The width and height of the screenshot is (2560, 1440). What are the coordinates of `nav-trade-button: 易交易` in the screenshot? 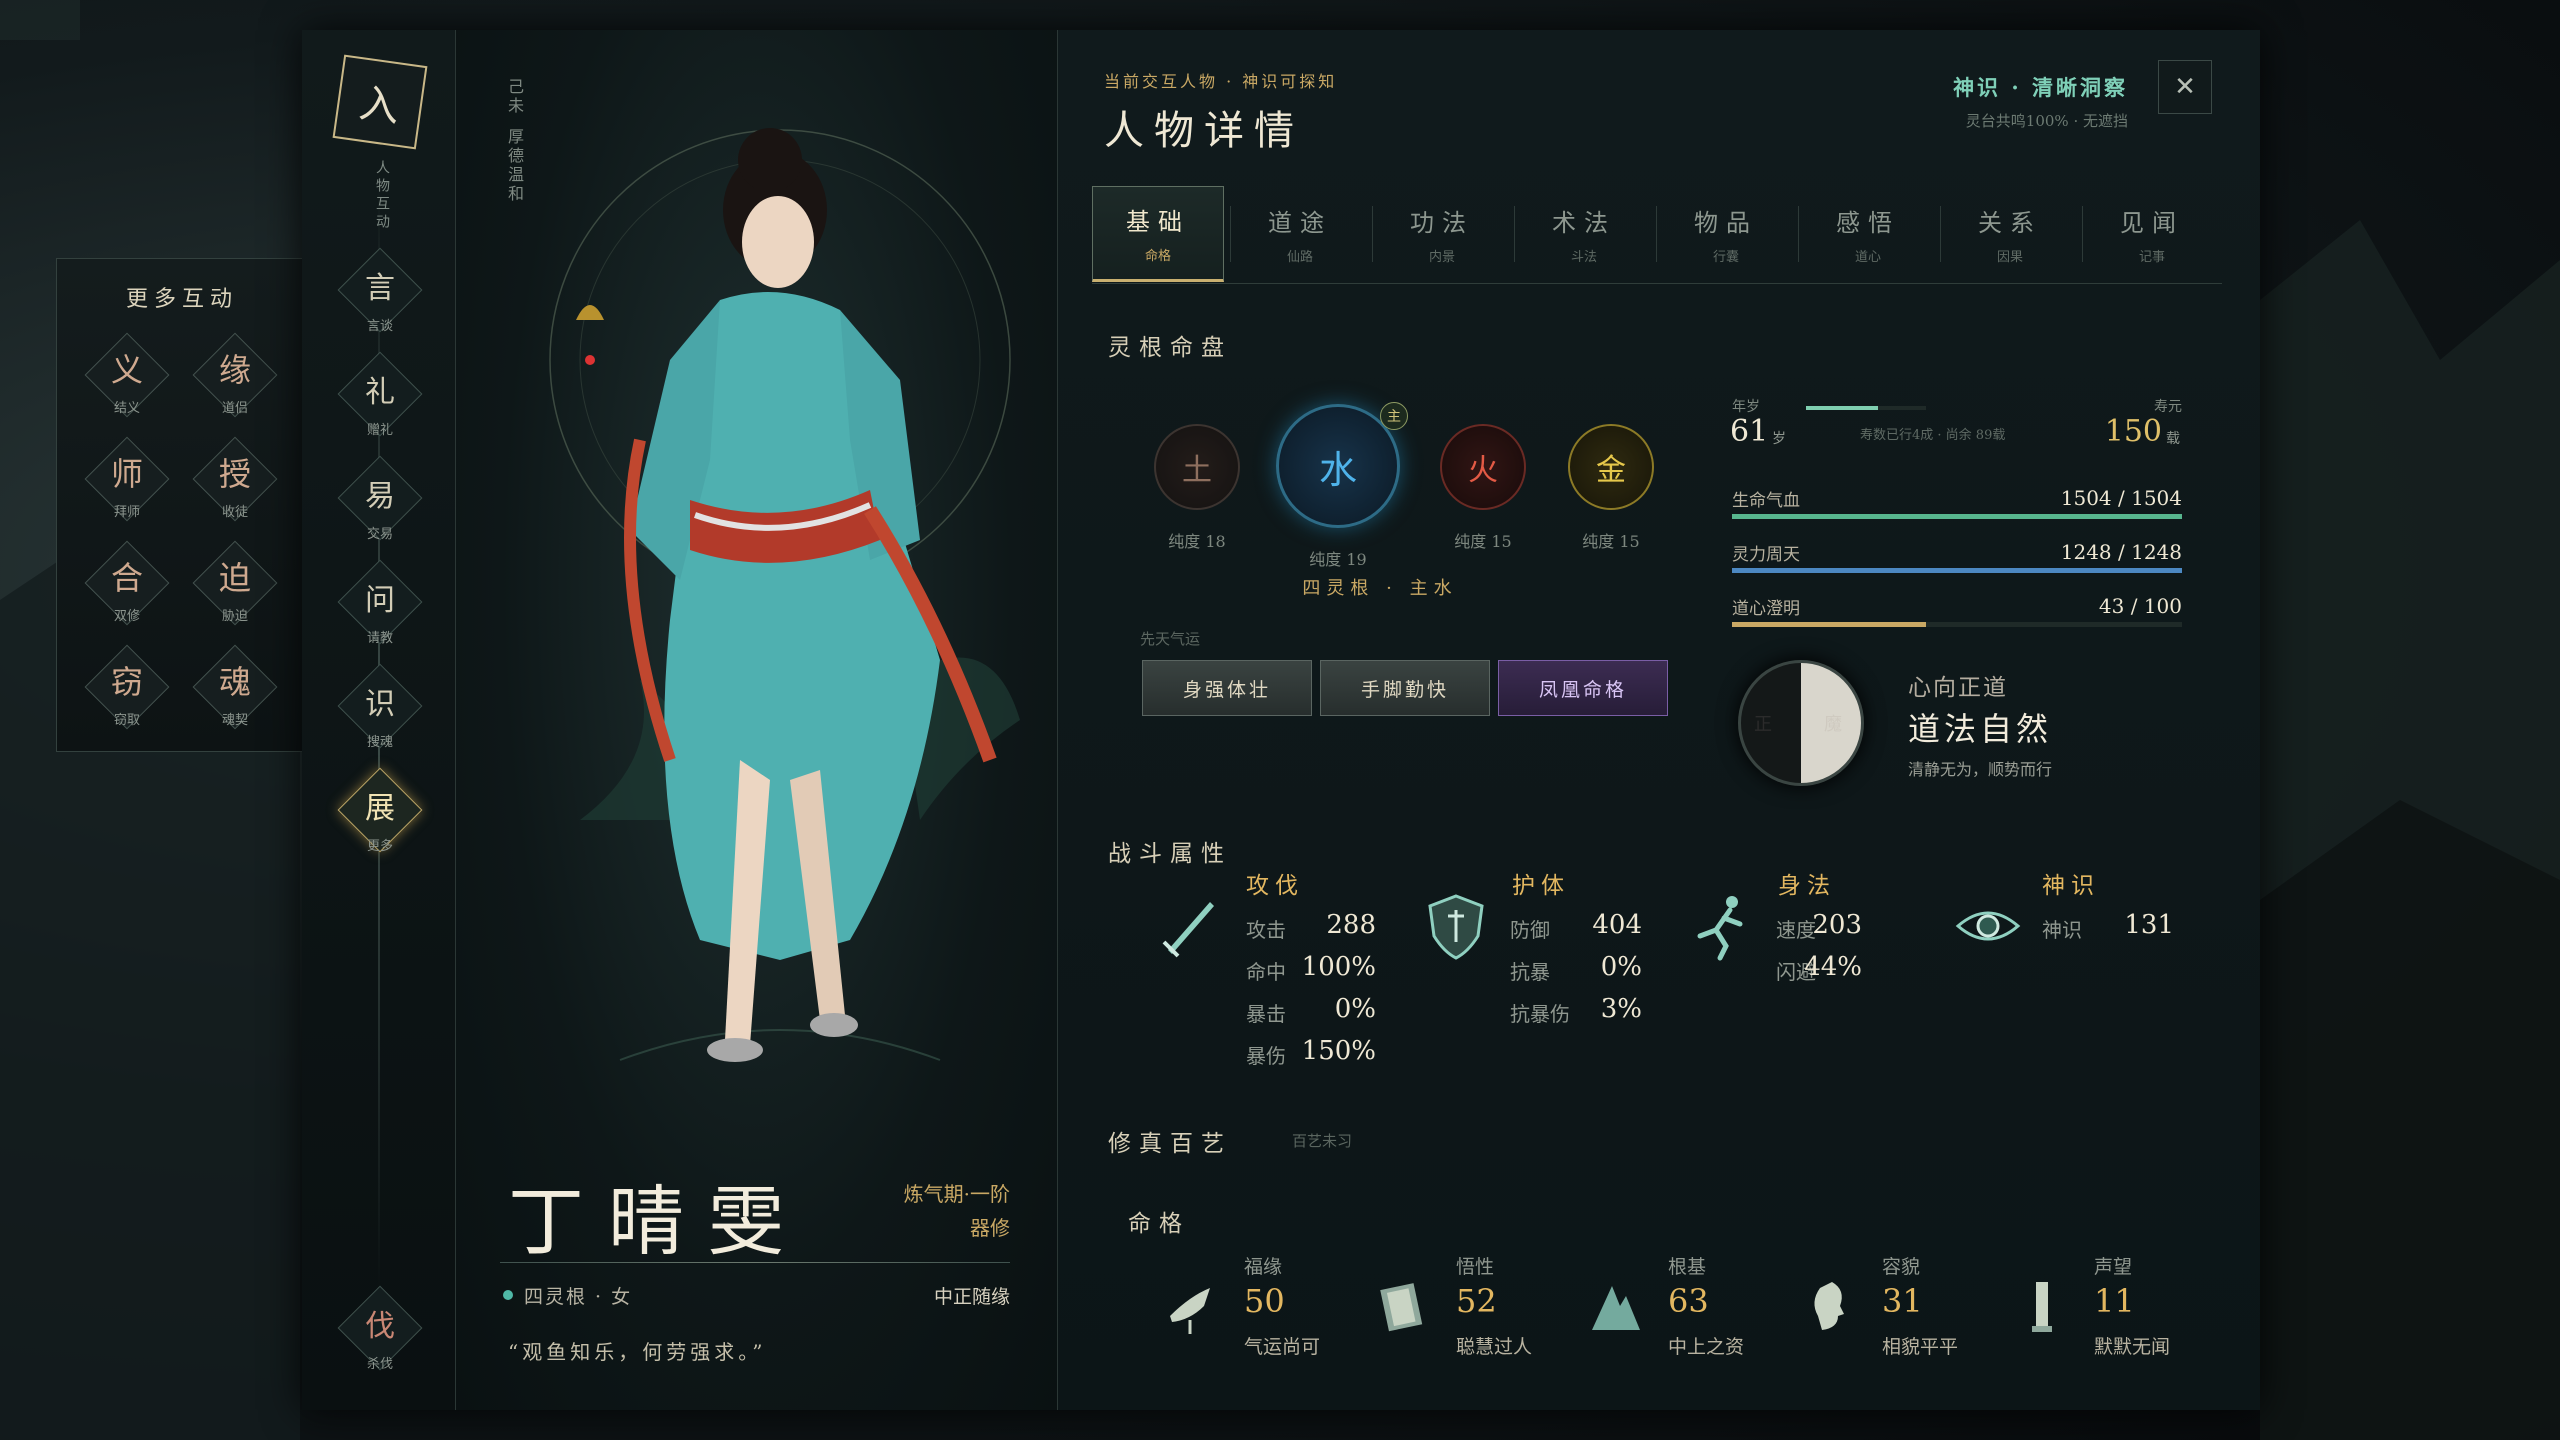 It's located at (380, 502).